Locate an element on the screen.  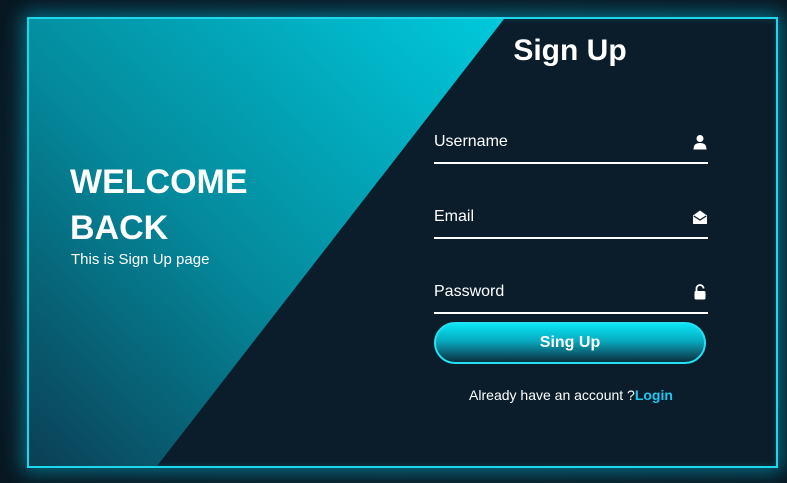
username-input is located at coordinates (554, 142).